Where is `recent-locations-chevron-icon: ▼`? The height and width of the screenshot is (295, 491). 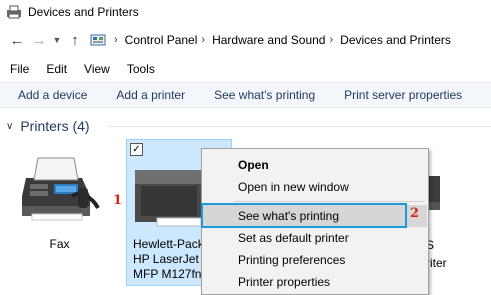
recent-locations-chevron-icon: ▼ is located at coordinates (57, 40).